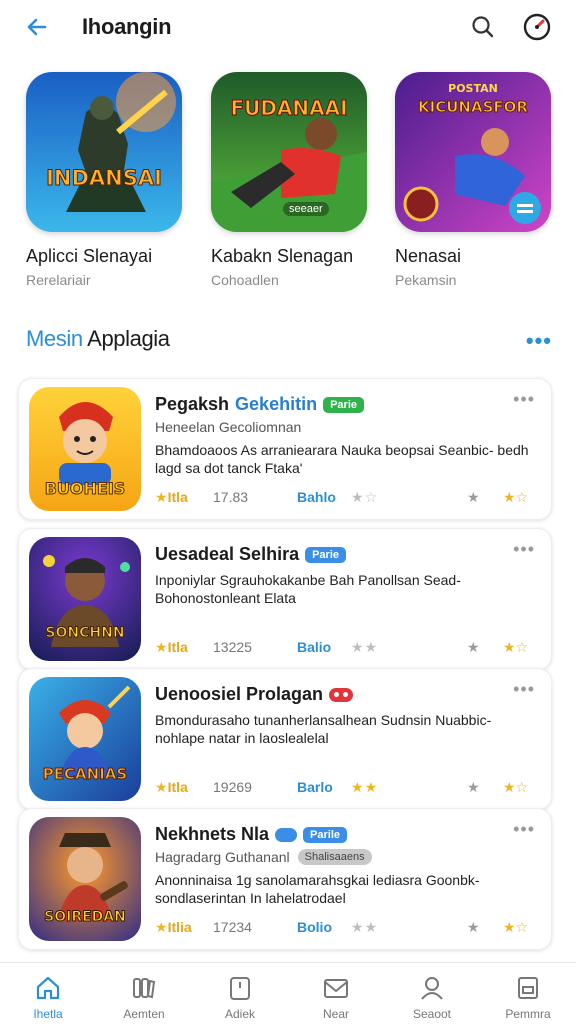 The image size is (576, 1024). What do you see at coordinates (473, 88) in the screenshot?
I see `featured-art-topline: POSTAN` at bounding box center [473, 88].